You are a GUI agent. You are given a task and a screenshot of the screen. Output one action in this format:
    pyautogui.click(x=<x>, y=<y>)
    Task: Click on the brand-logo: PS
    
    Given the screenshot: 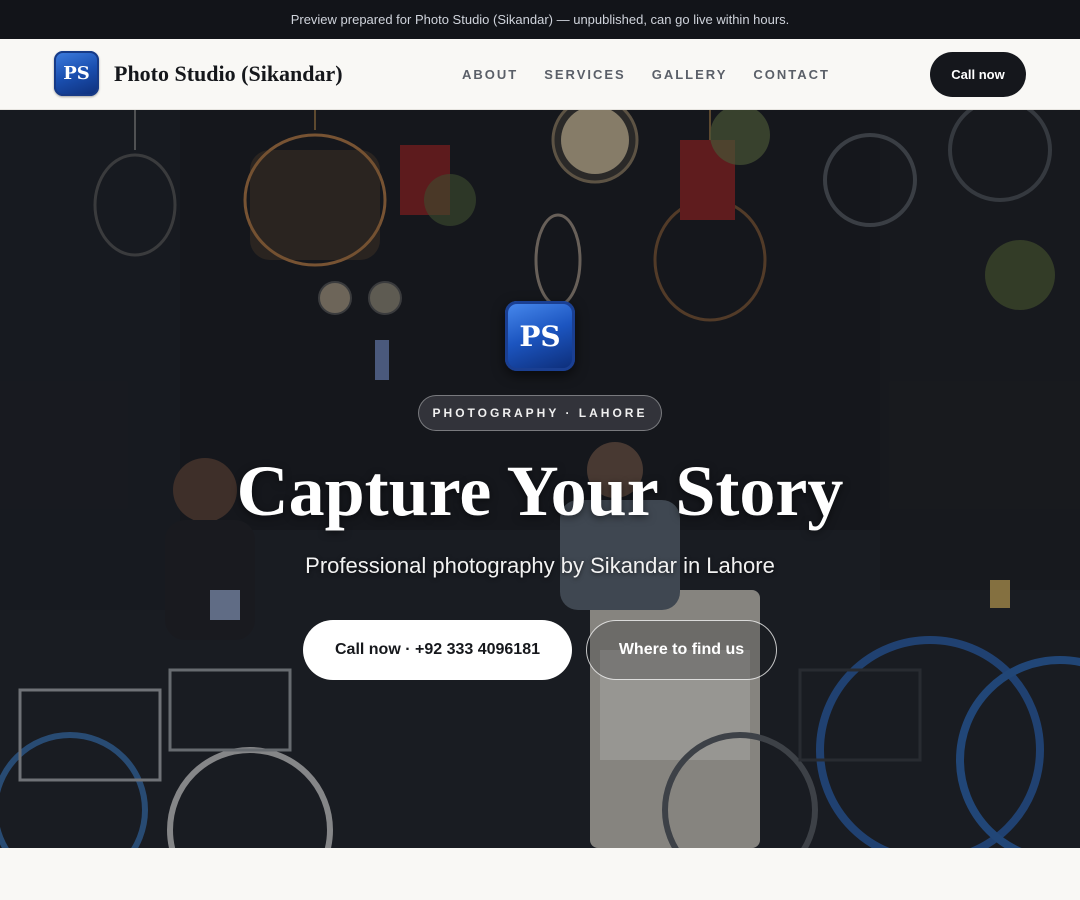 What is the action you would take?
    pyautogui.click(x=76, y=73)
    